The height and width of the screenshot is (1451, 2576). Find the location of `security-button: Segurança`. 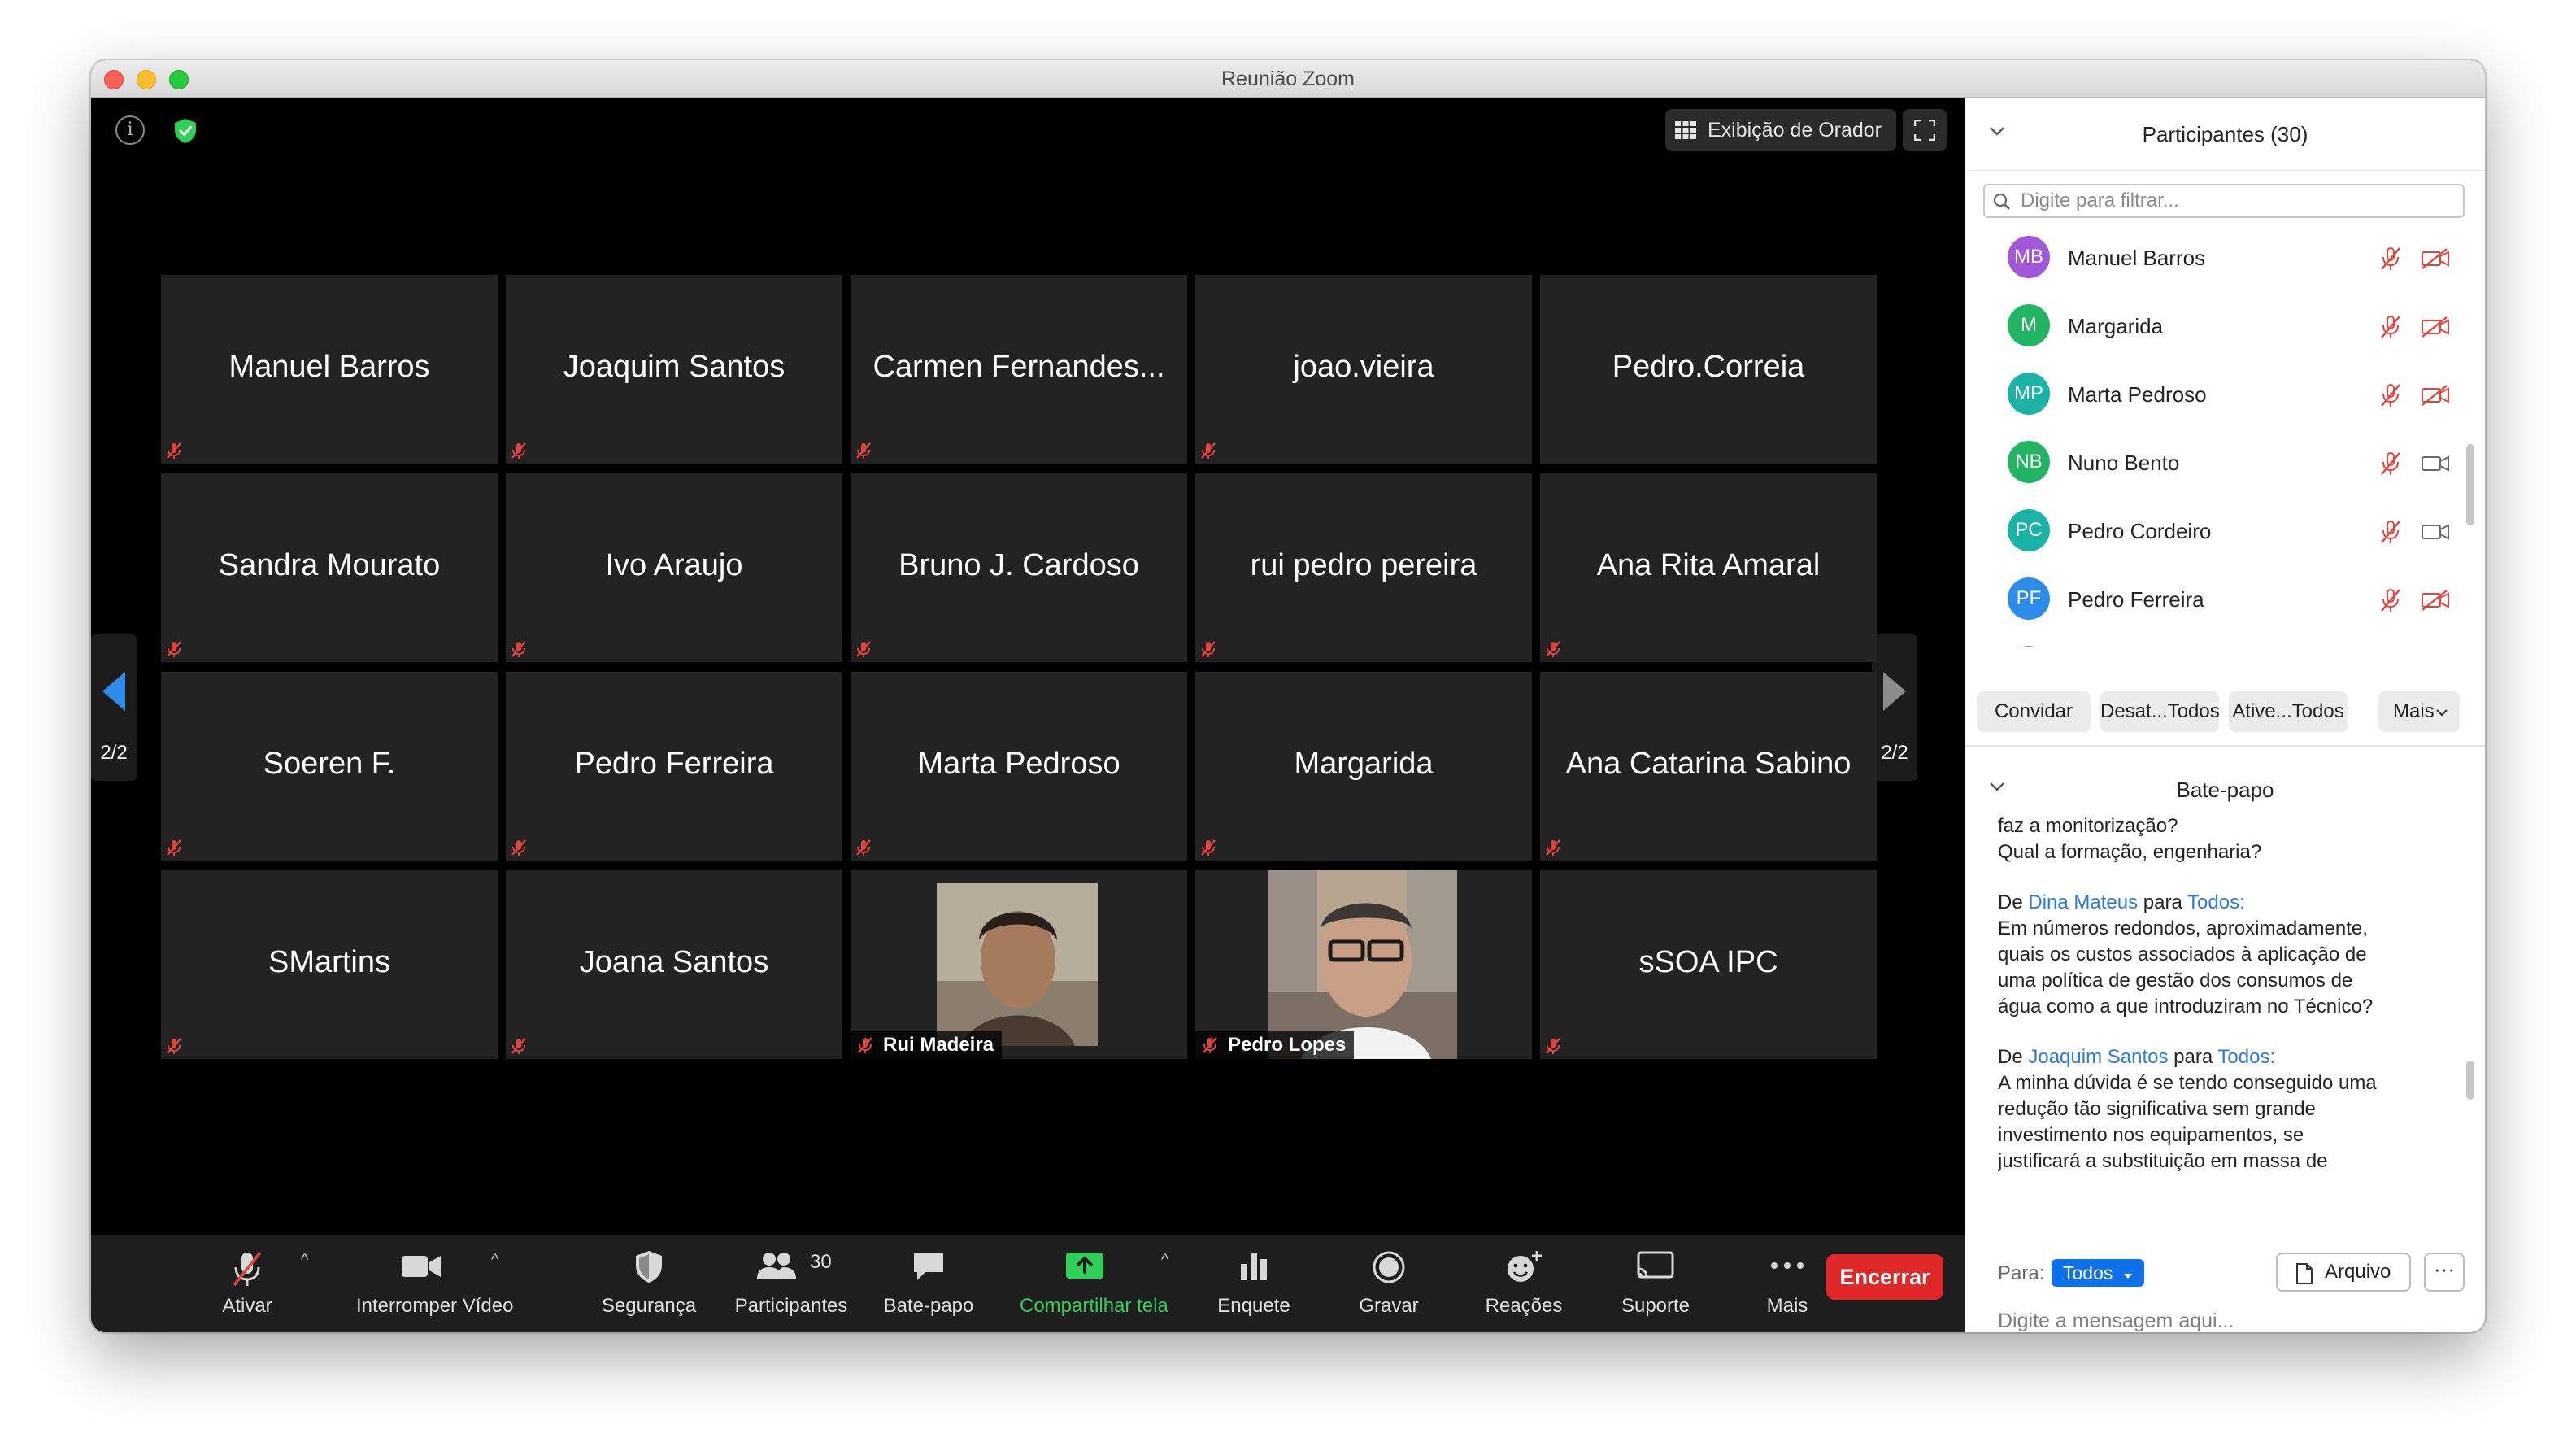

security-button: Segurança is located at coordinates (649, 1283).